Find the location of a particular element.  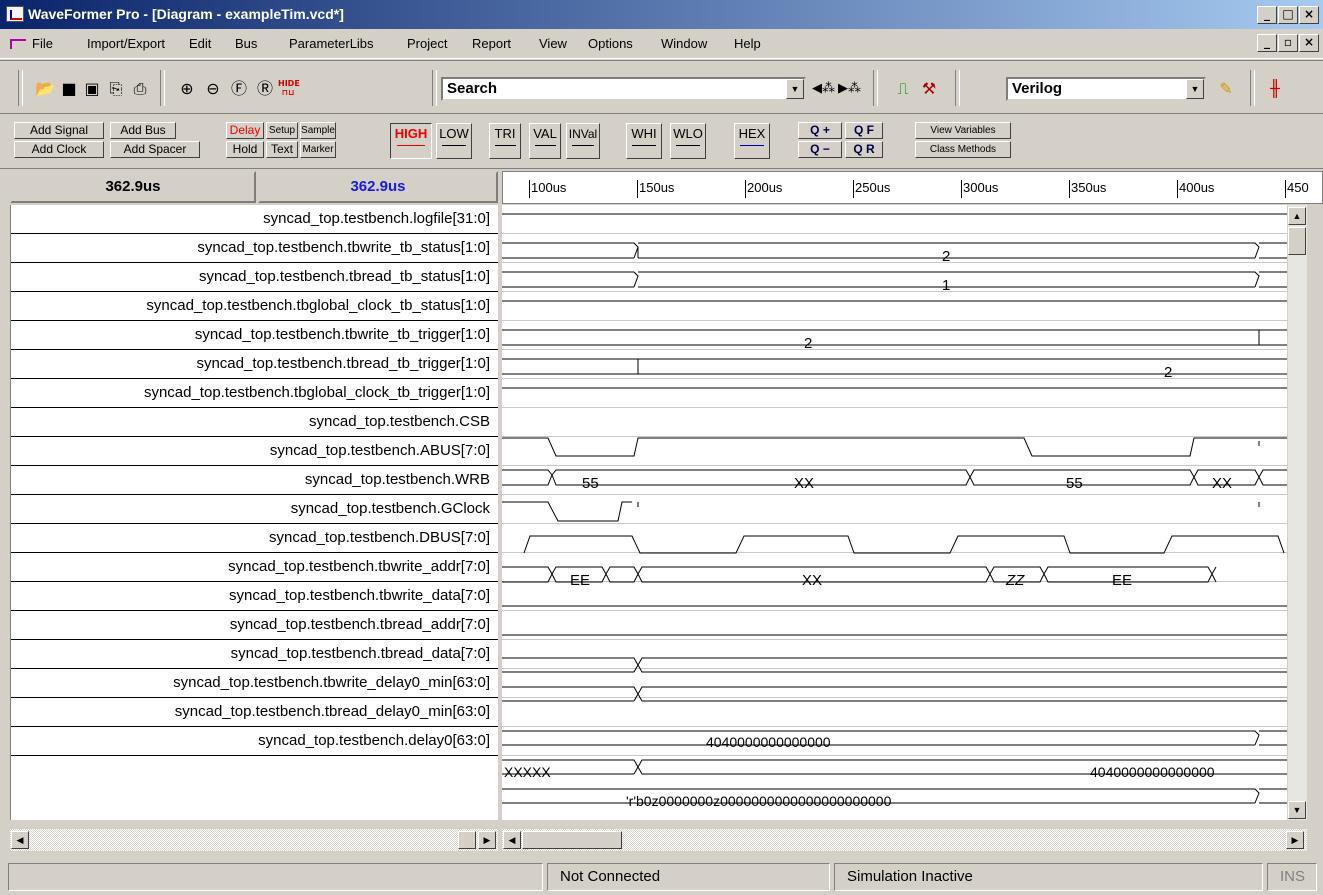

maximize-button: □ is located at coordinates (1288, 15).